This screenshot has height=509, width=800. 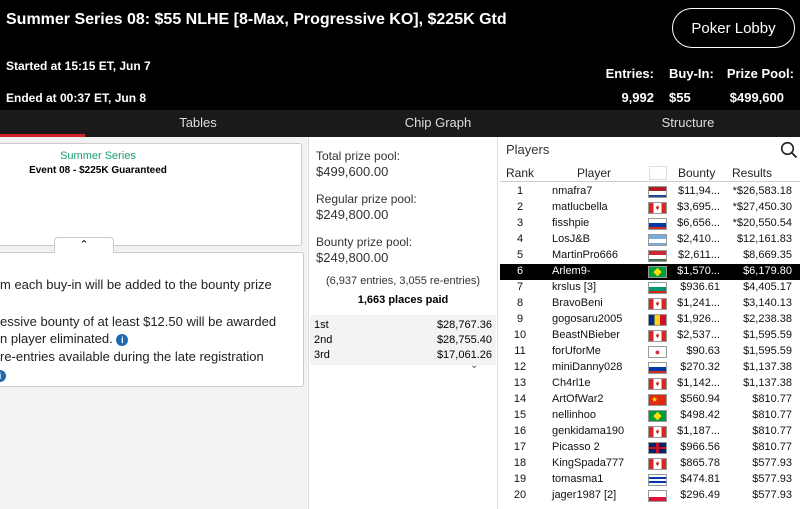 I want to click on player-bounty: $90.63, so click(x=703, y=351).